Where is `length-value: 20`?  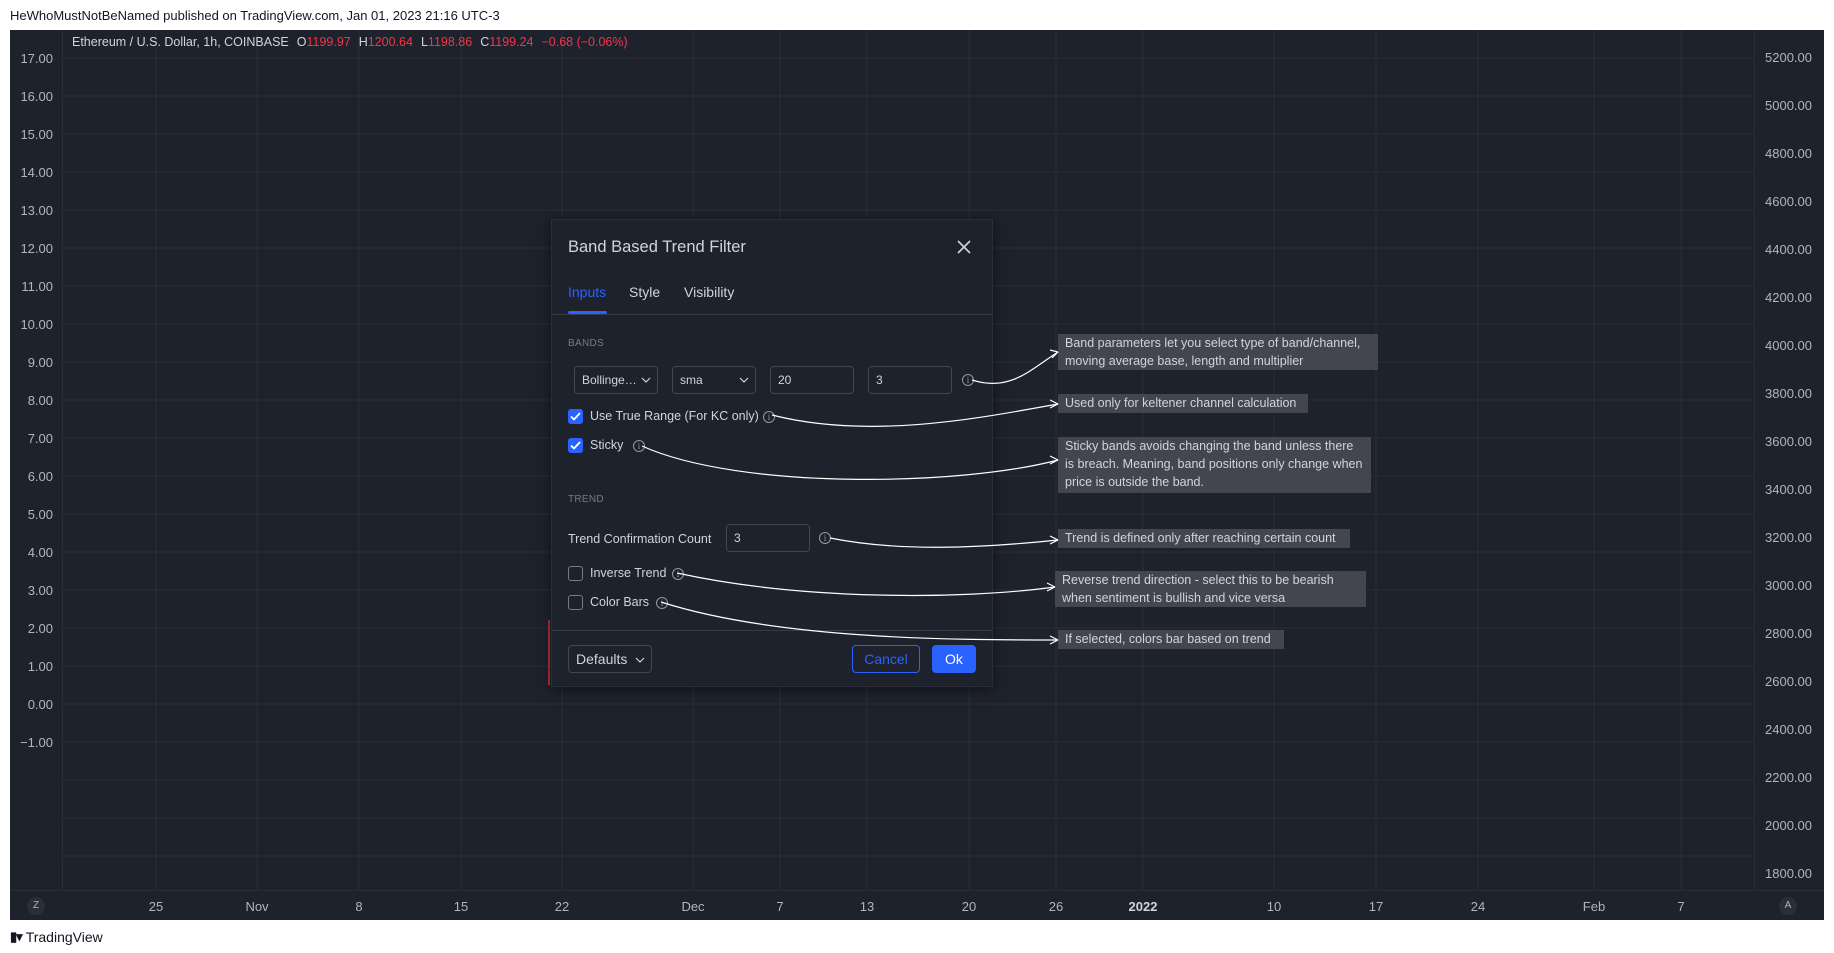
length-value: 20 is located at coordinates (785, 380).